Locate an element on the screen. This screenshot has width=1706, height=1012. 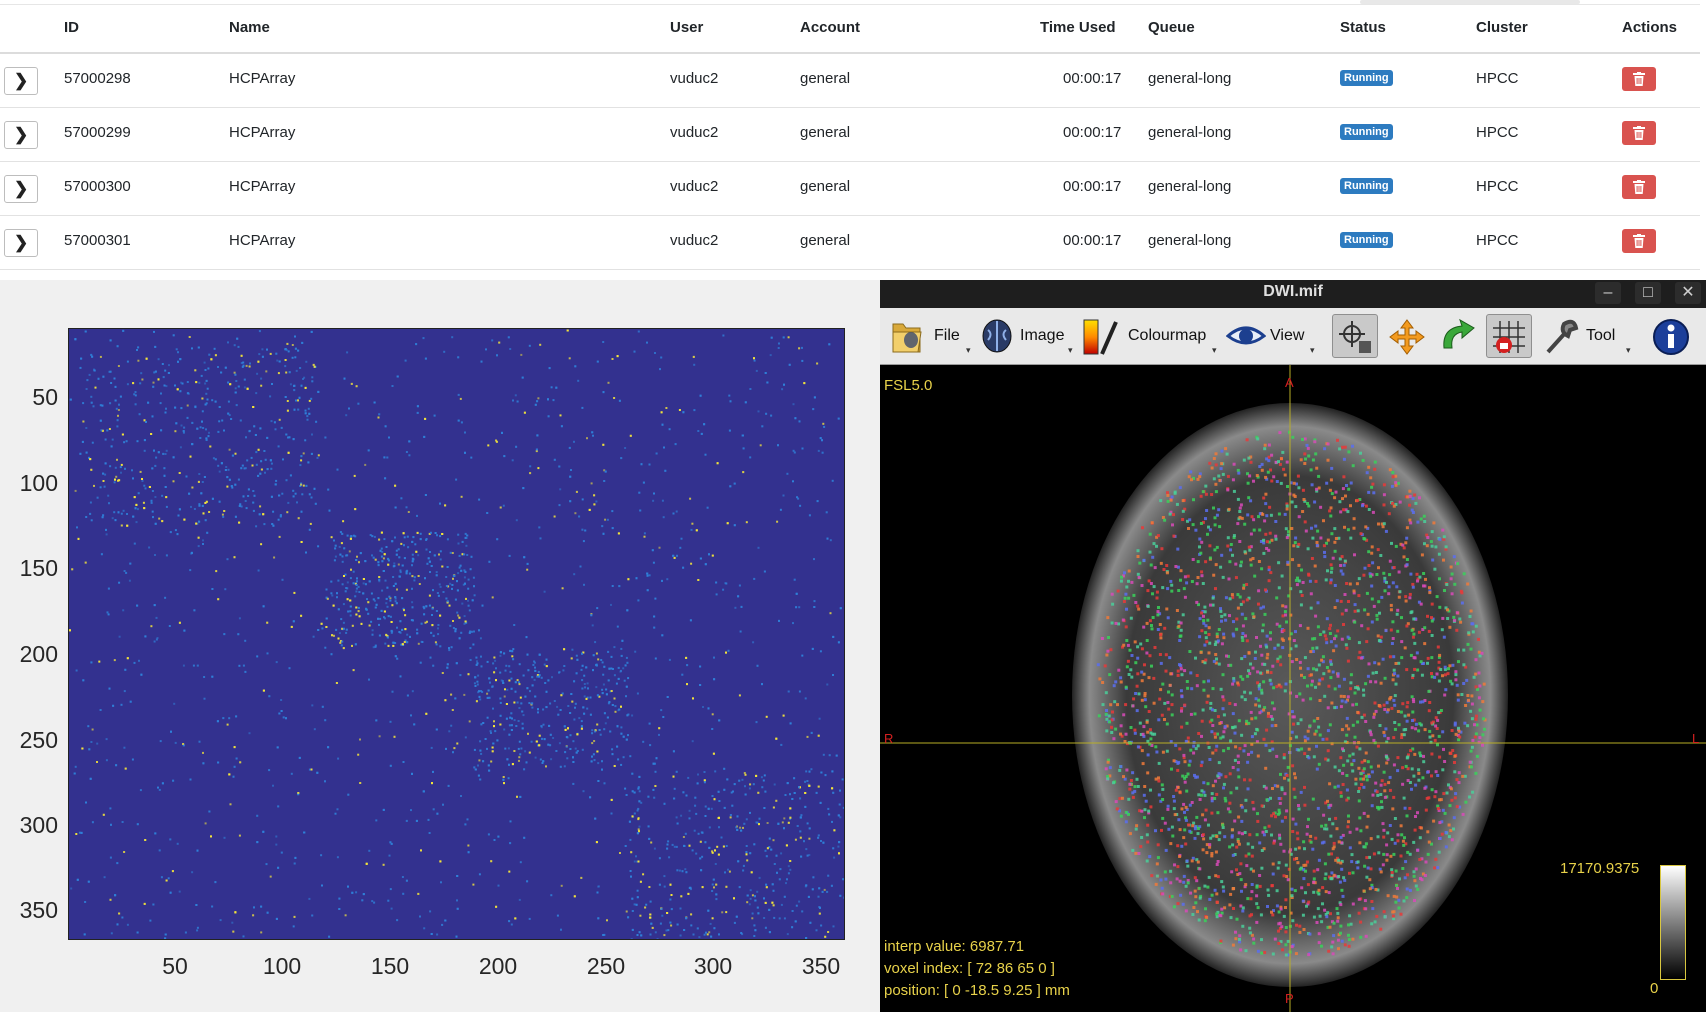
colourmap-menu-button: Colourmap ▾ is located at coordinates (1152, 336).